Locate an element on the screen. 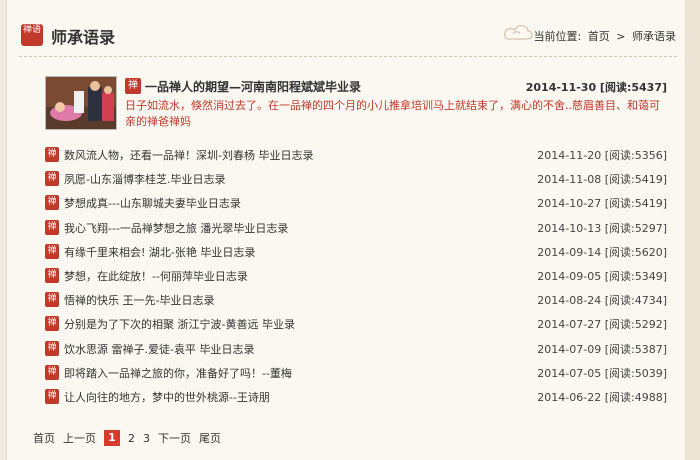  article-title-link: 饮水思源 雷禅子.爱徒-袁平 毕业日志录 is located at coordinates (159, 349).